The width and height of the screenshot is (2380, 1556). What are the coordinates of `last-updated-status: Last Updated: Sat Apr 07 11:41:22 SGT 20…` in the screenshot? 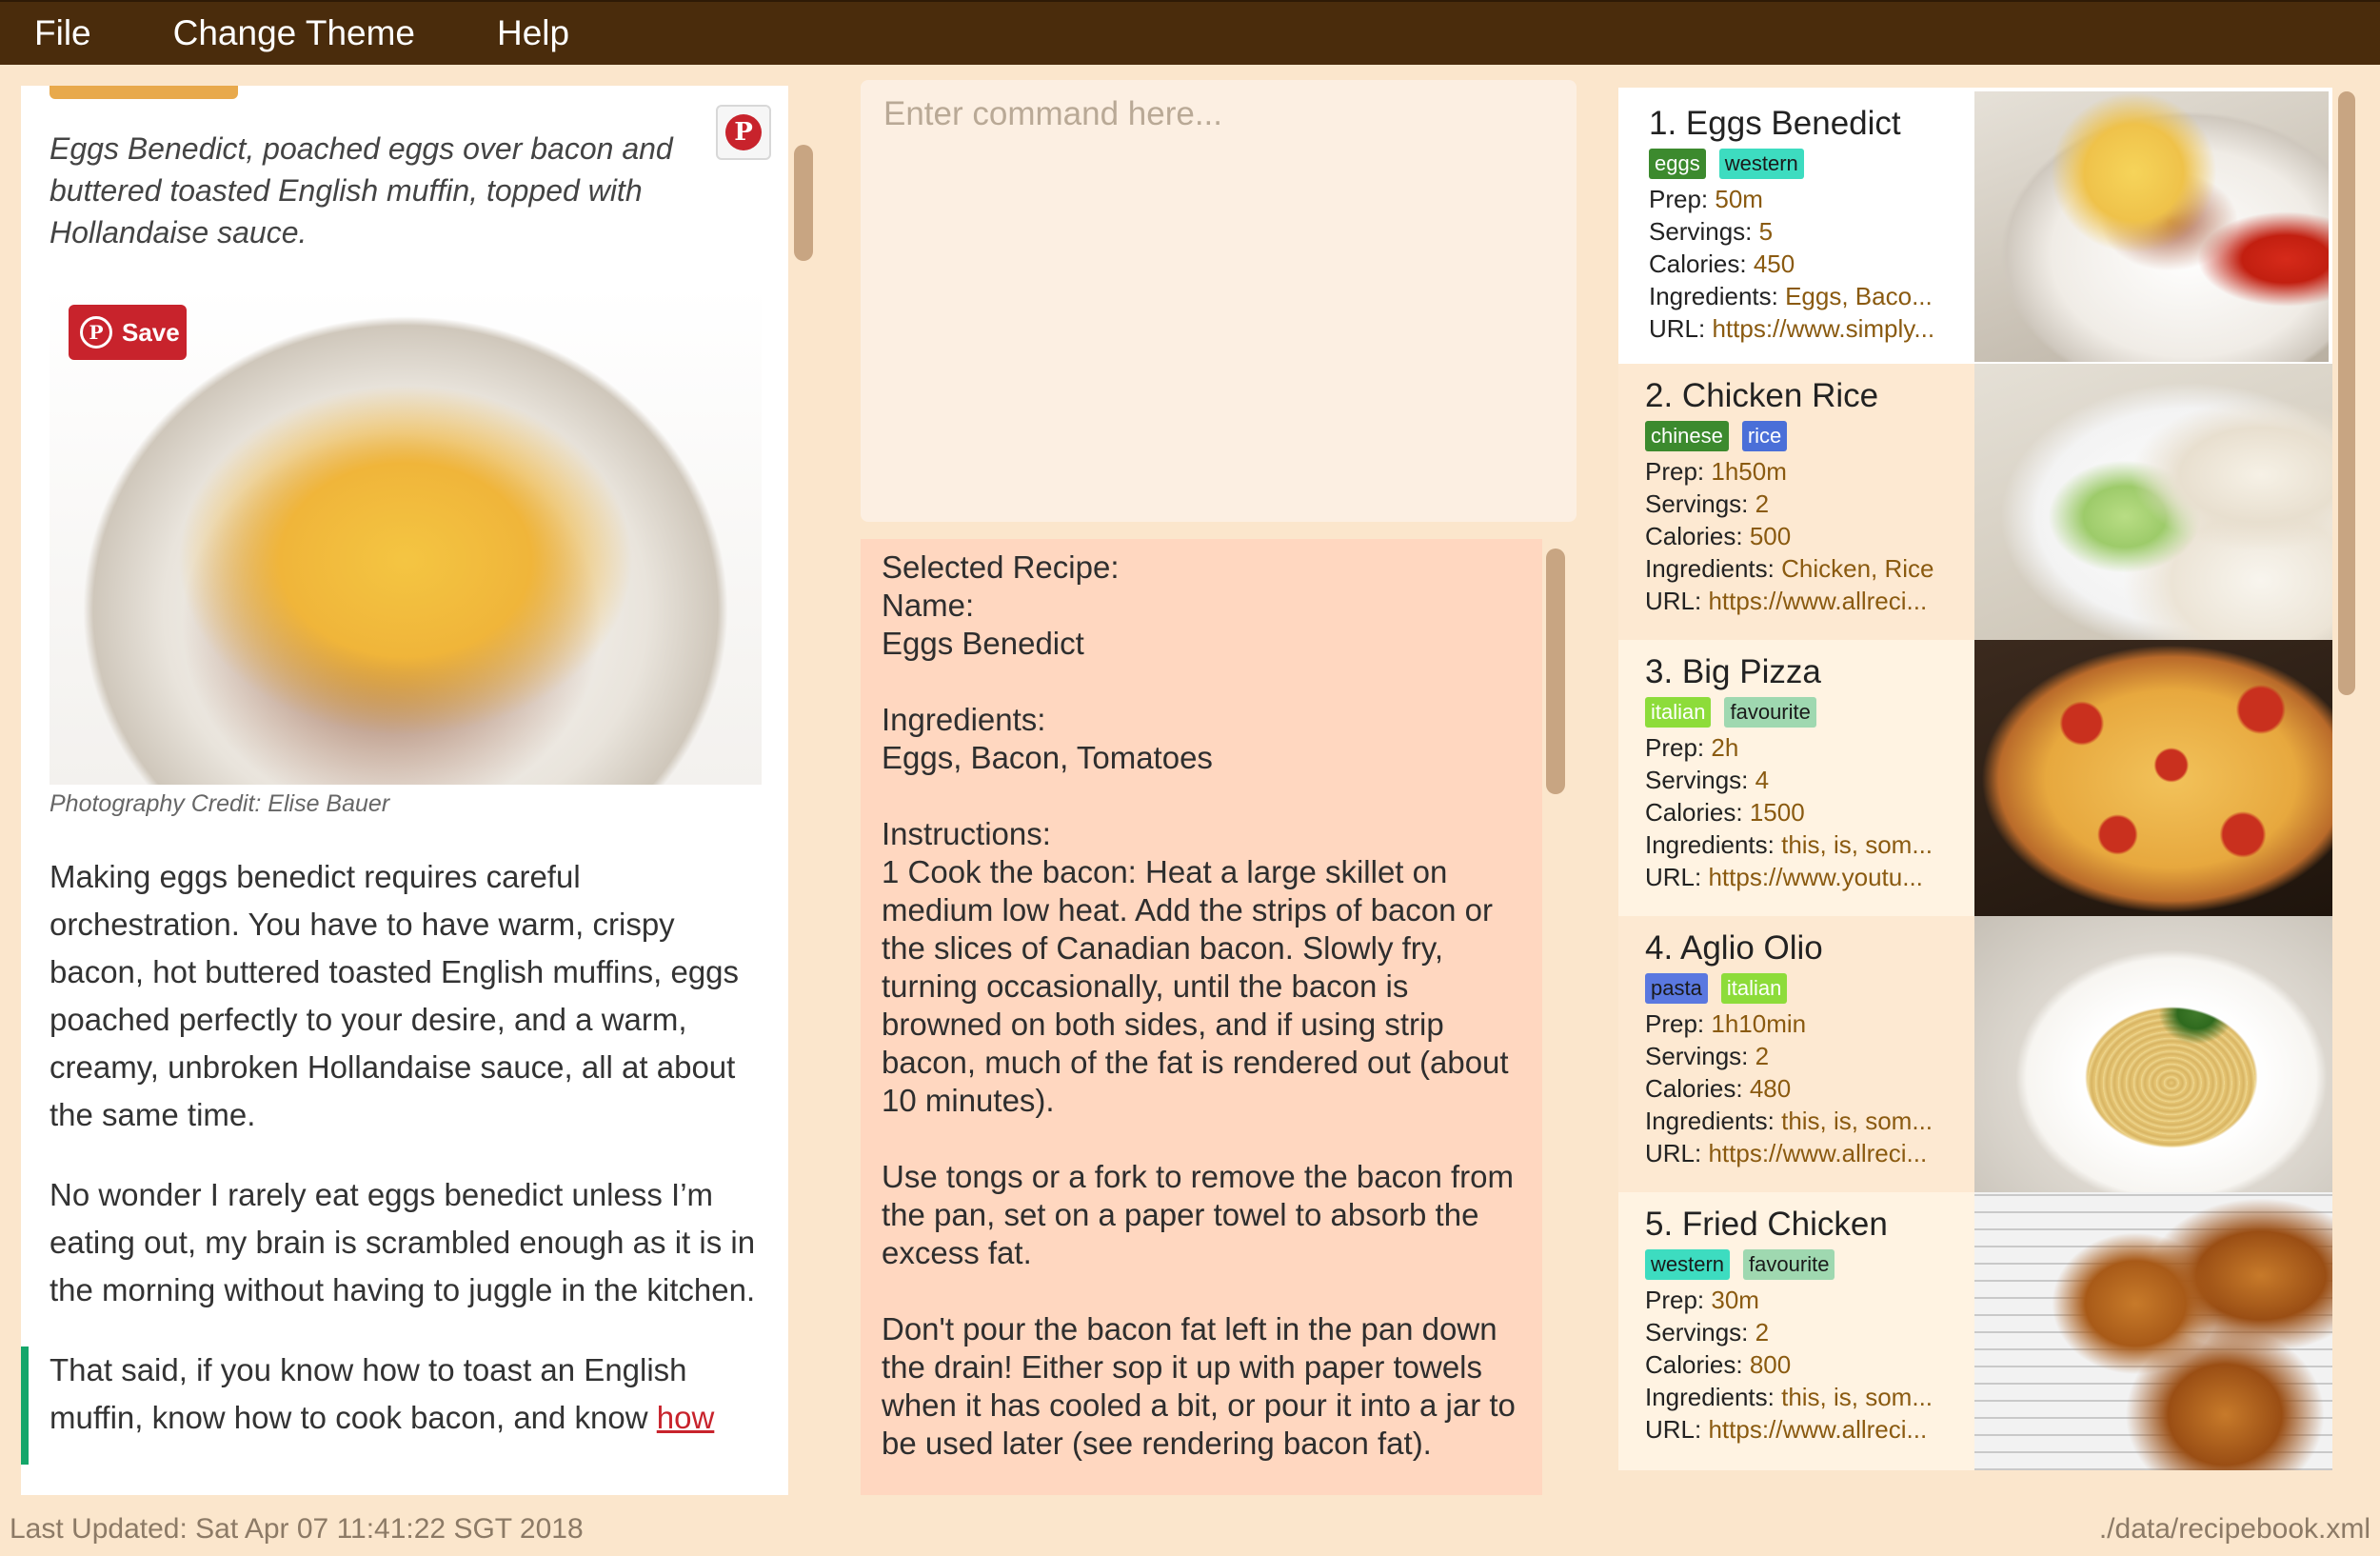 It's located at (297, 1529).